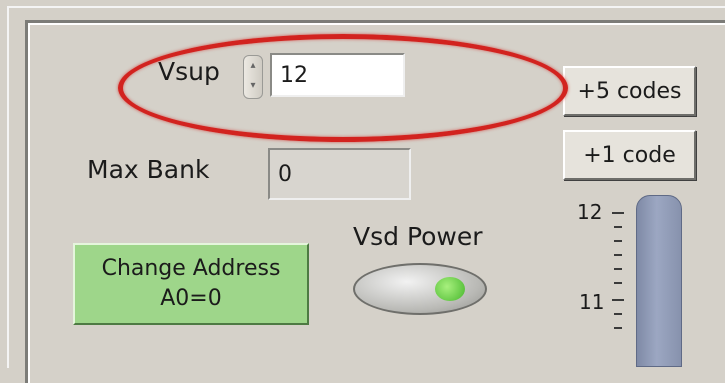  Describe the element at coordinates (629, 91) in the screenshot. I see `plus-5-codes-button: +5 codes` at that location.